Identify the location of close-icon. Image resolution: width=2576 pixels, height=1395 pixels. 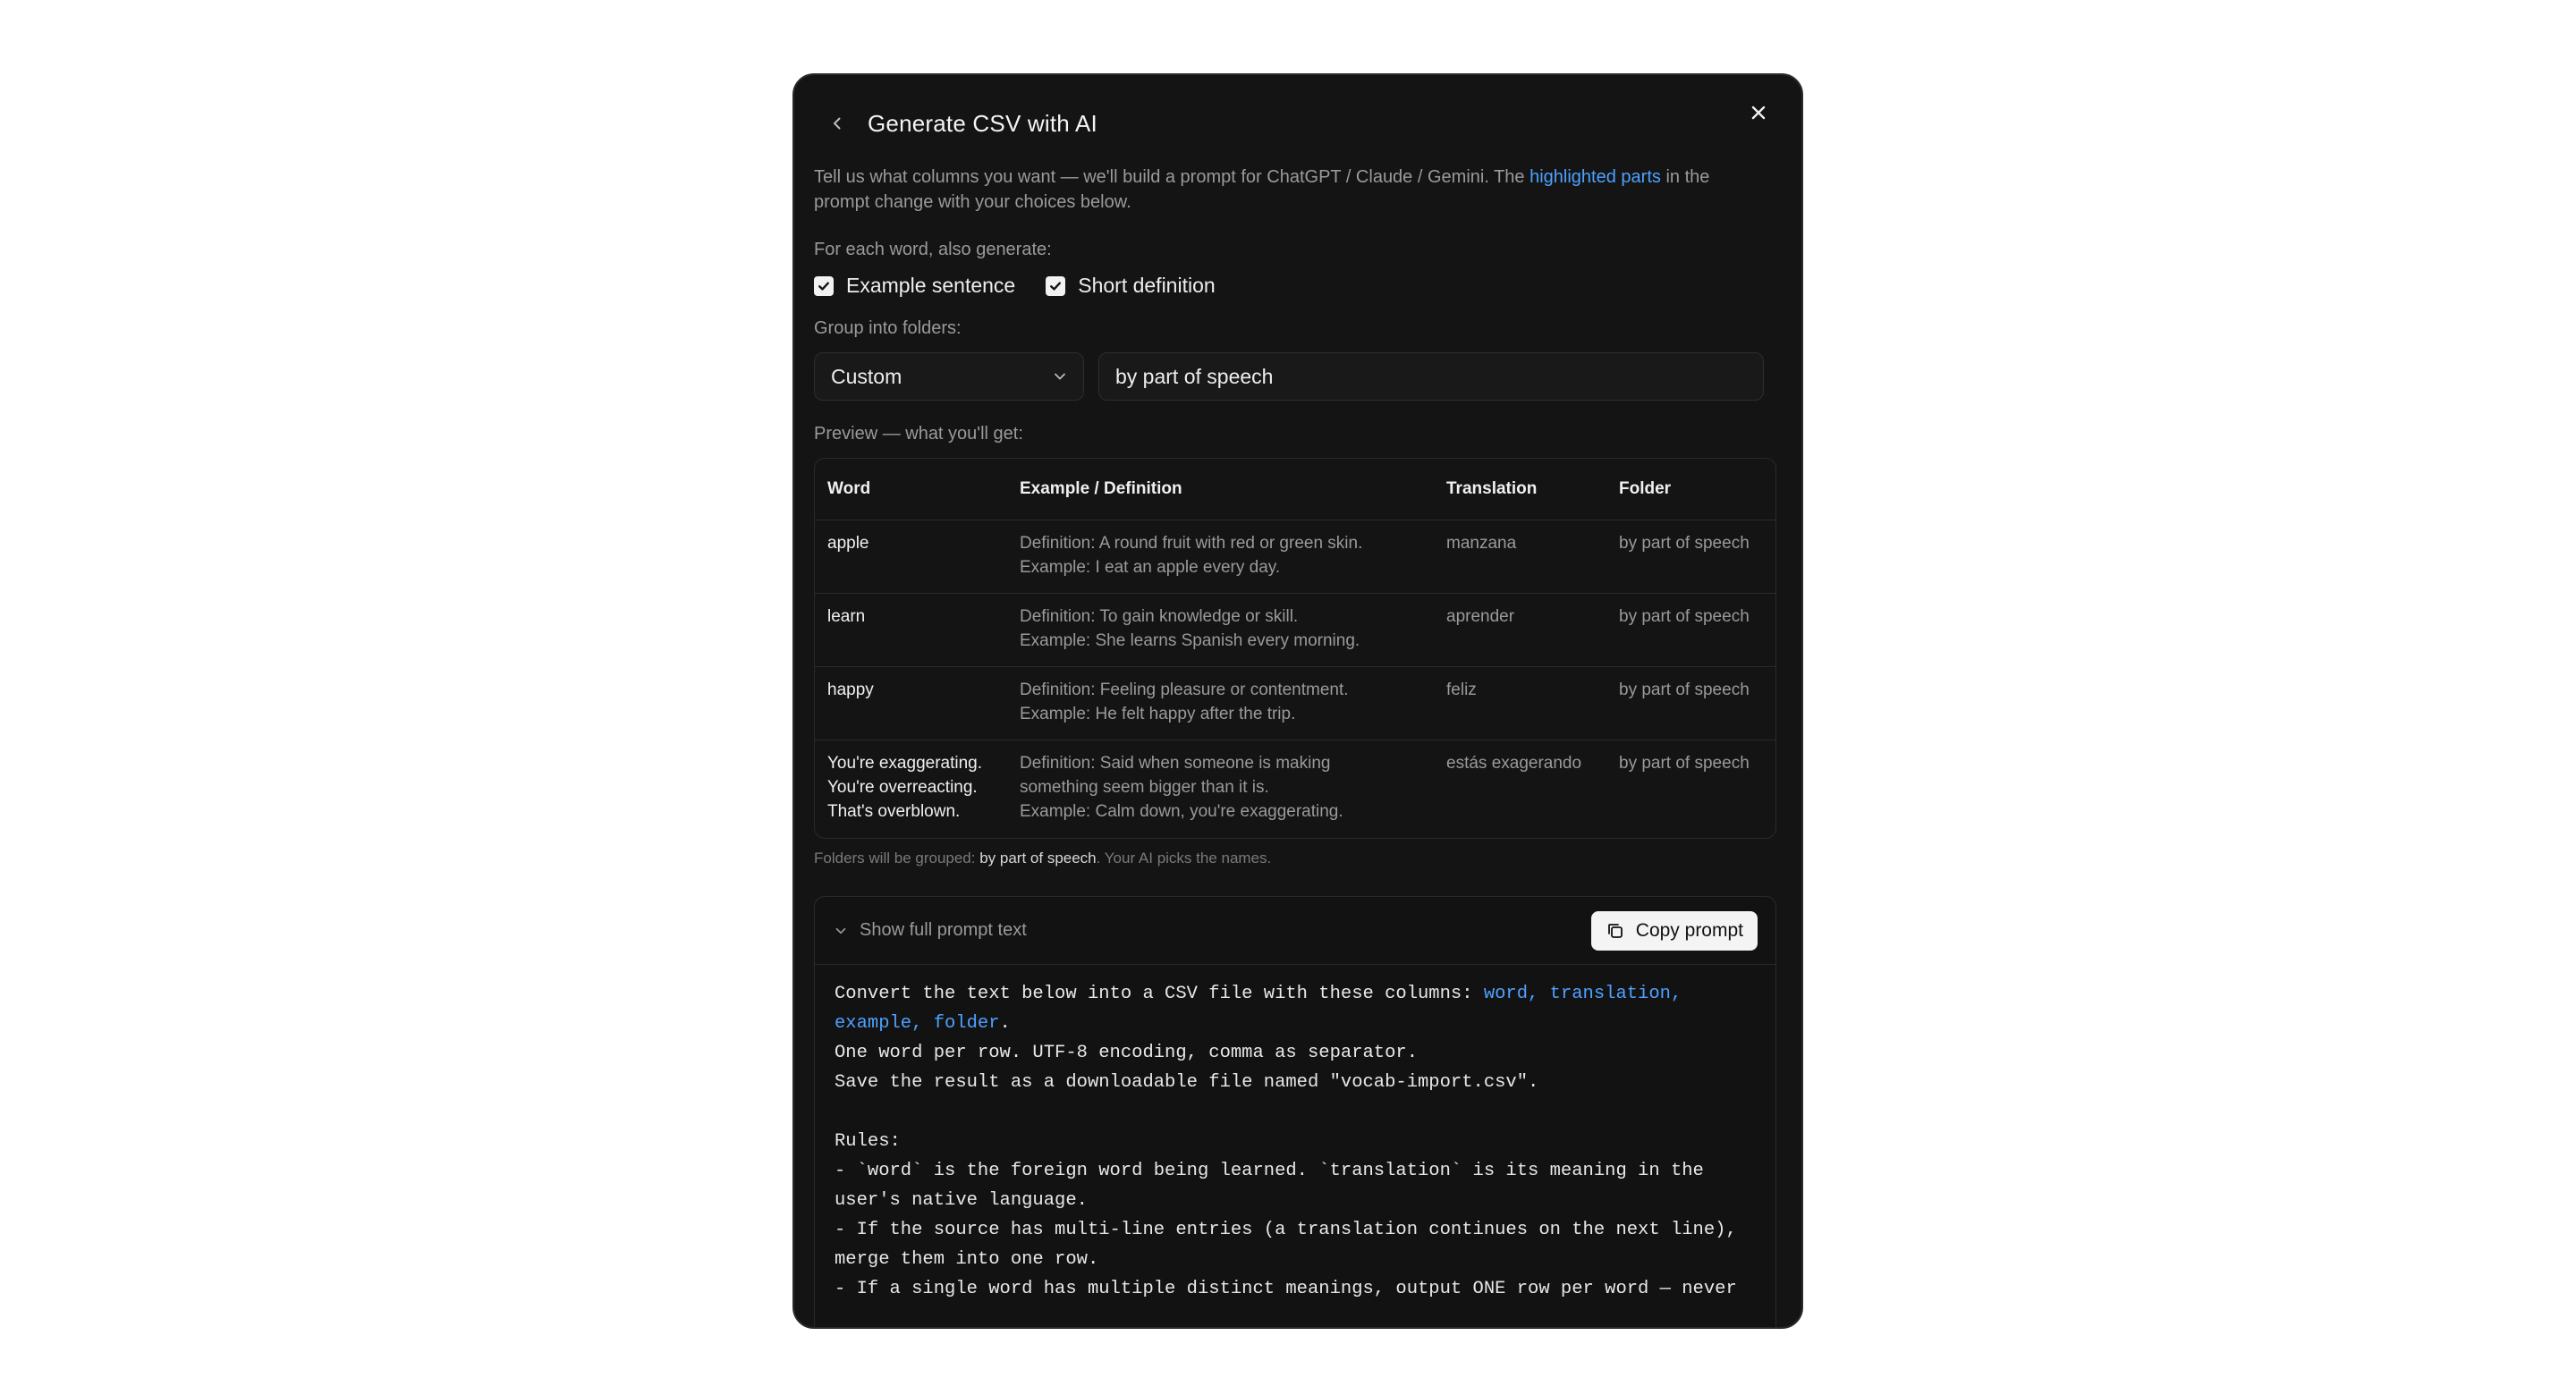
(1758, 113).